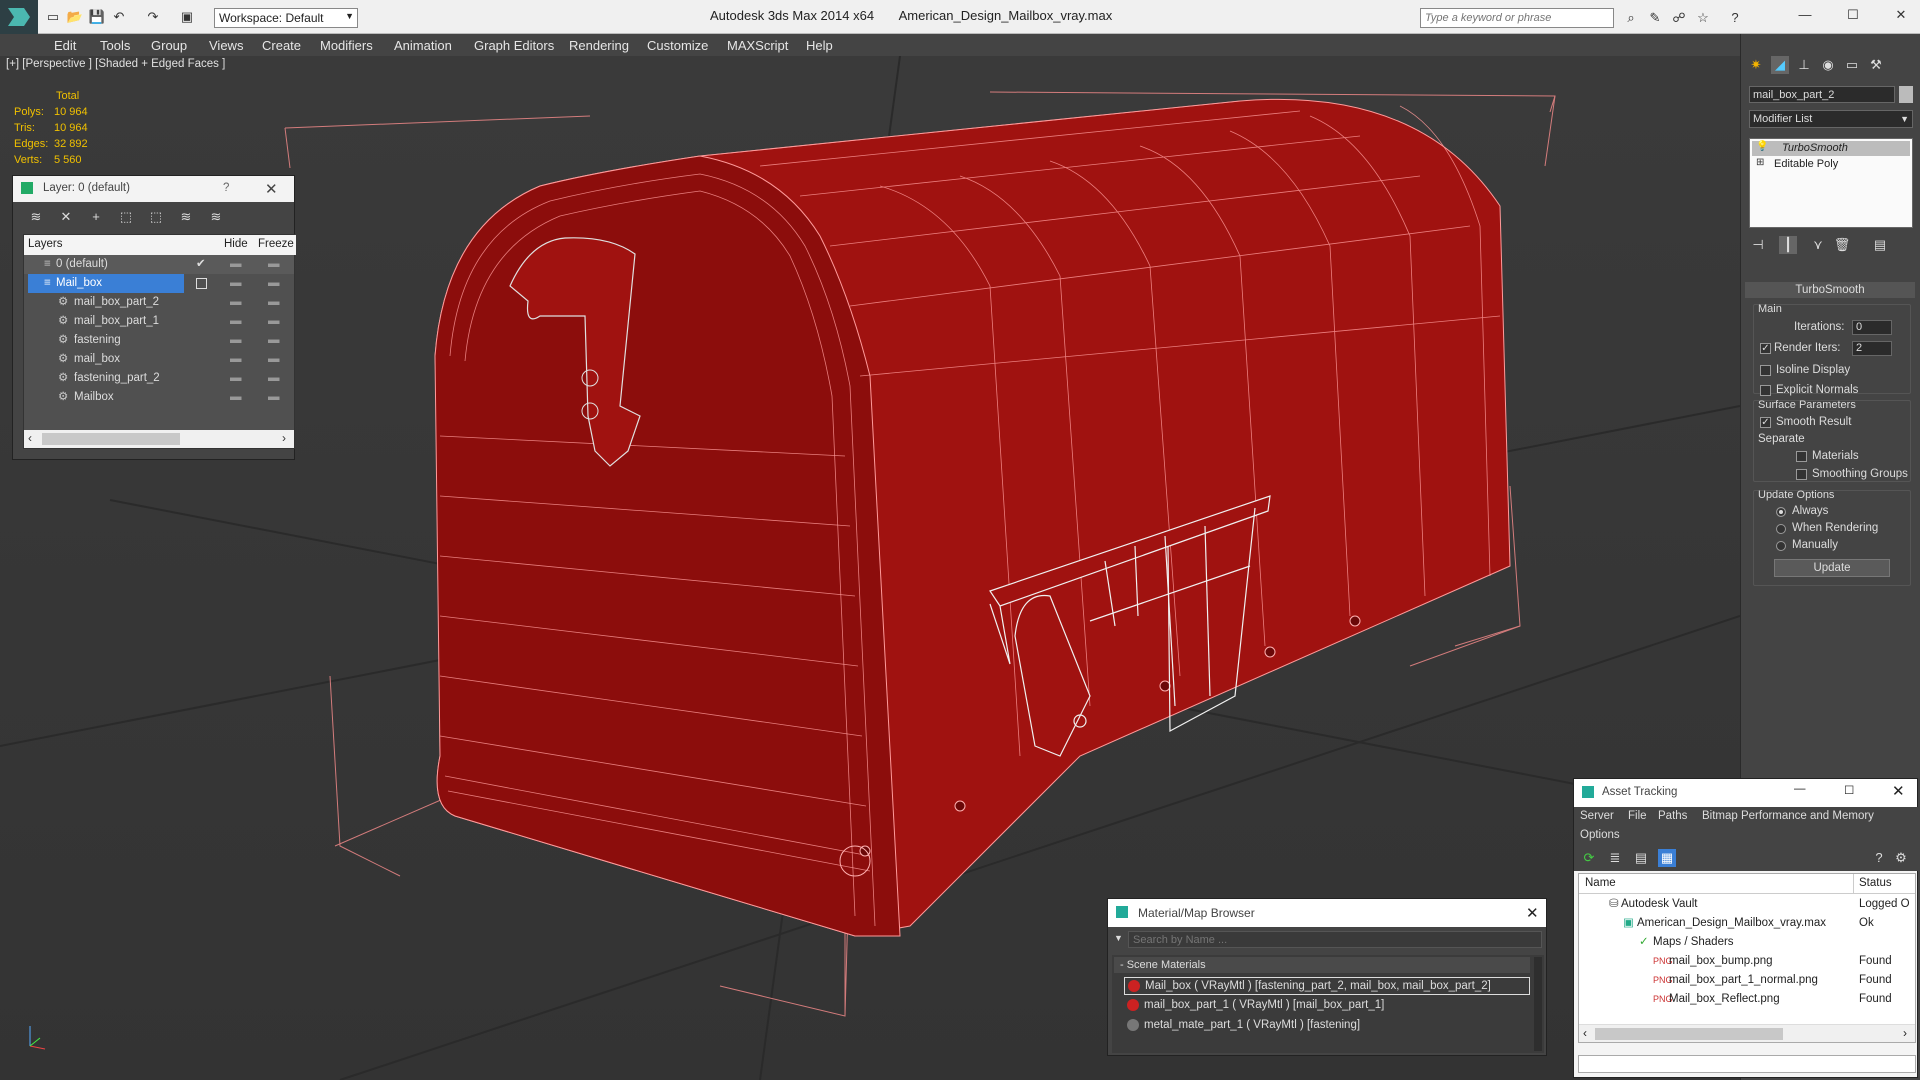 This screenshot has height=1080, width=1920. I want to click on materials-checkbox, so click(1801, 456).